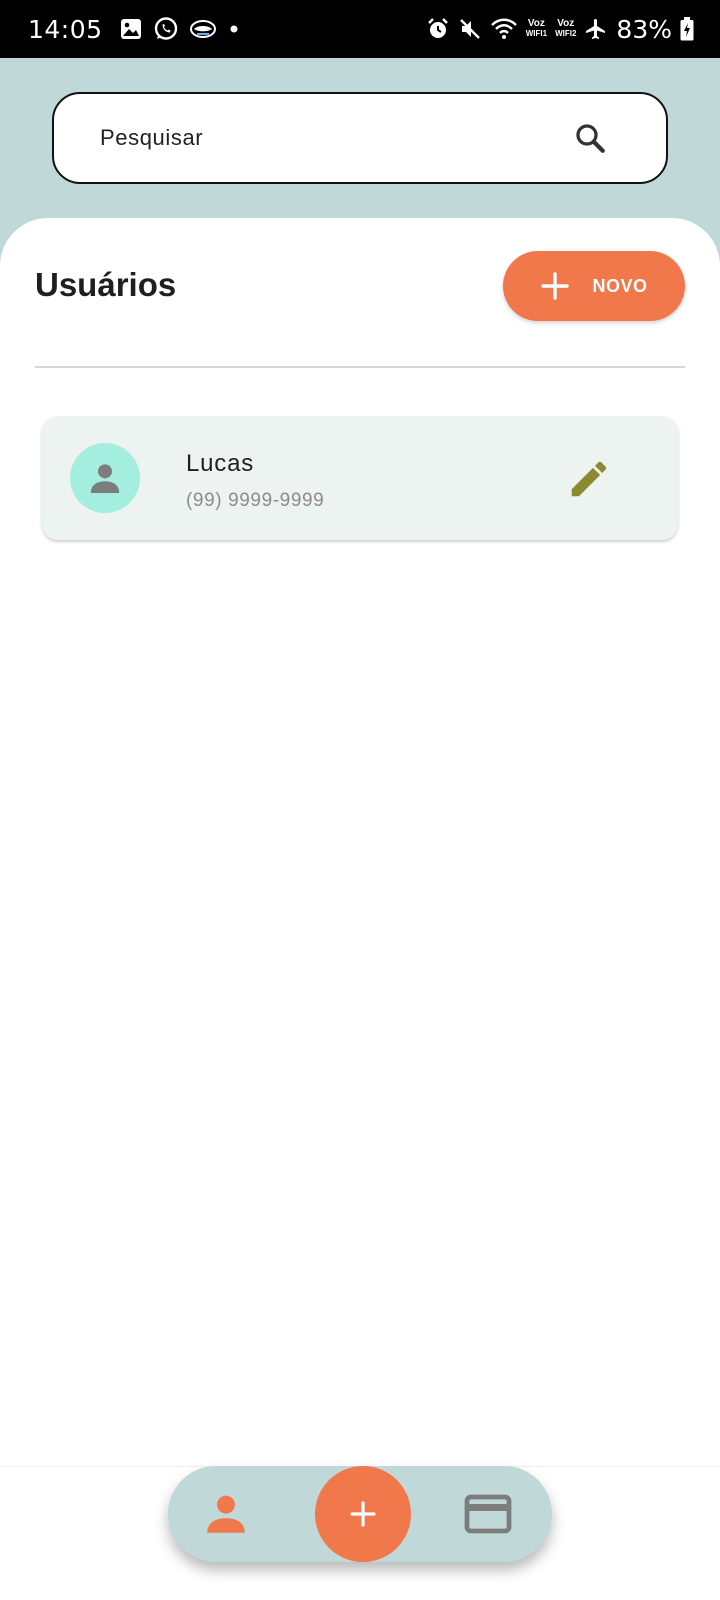 The width and height of the screenshot is (720, 1600). Describe the element at coordinates (620, 285) in the screenshot. I see `new-button-label: NOVO` at that location.